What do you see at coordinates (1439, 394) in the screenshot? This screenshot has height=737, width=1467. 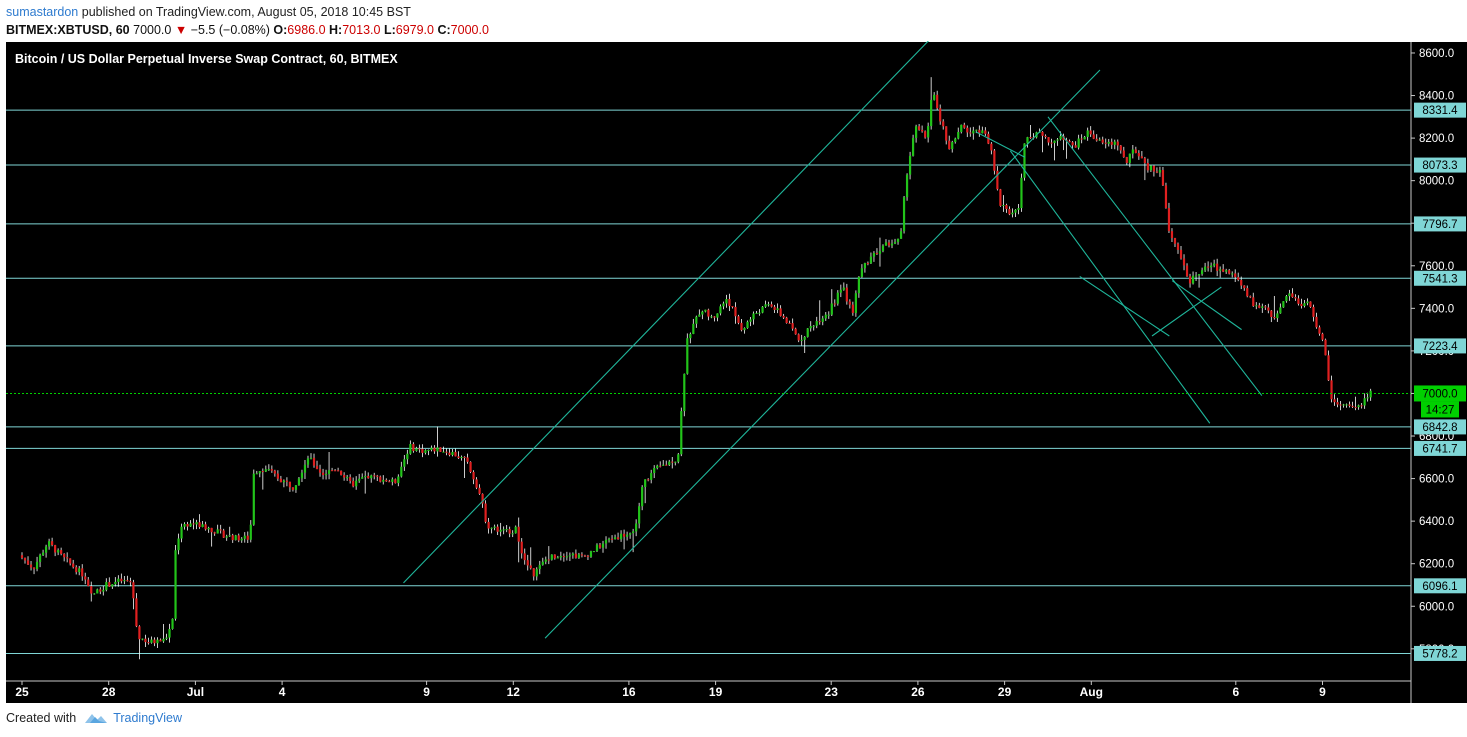 I see `last-price-label: 7000.0` at bounding box center [1439, 394].